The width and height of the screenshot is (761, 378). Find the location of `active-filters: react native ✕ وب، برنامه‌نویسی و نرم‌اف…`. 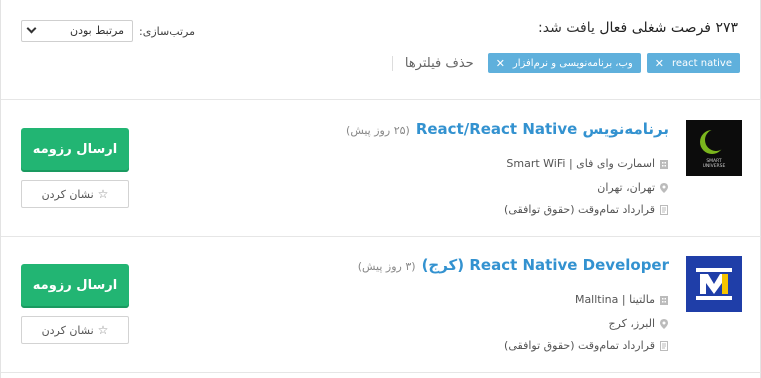

active-filters: react native ✕ وب، برنامه‌نویسی و نرم‌اف… is located at coordinates (563, 63).